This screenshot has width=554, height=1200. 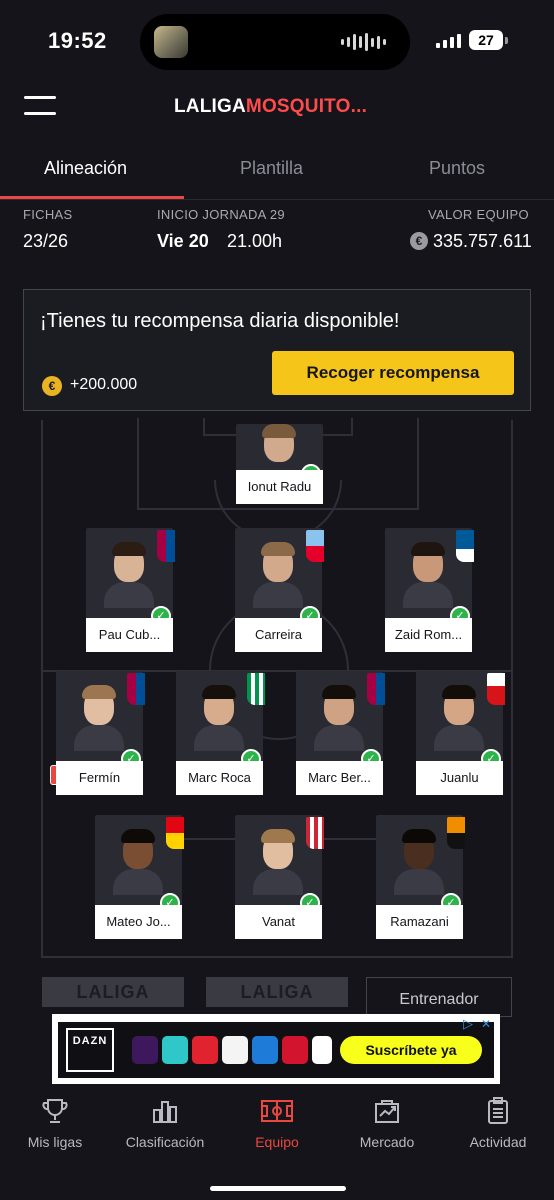 What do you see at coordinates (278, 635) in the screenshot?
I see `player-name: Carreira` at bounding box center [278, 635].